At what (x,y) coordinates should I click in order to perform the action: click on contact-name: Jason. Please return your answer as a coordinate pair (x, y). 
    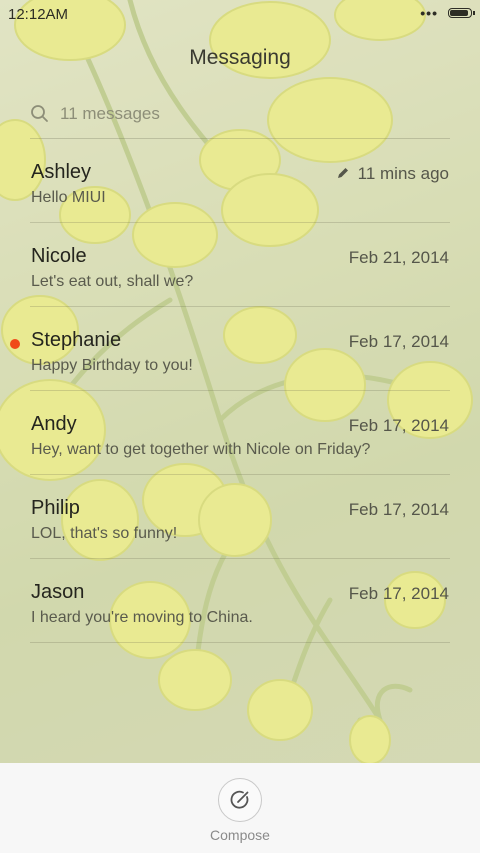
    Looking at the image, I should click on (58, 592).